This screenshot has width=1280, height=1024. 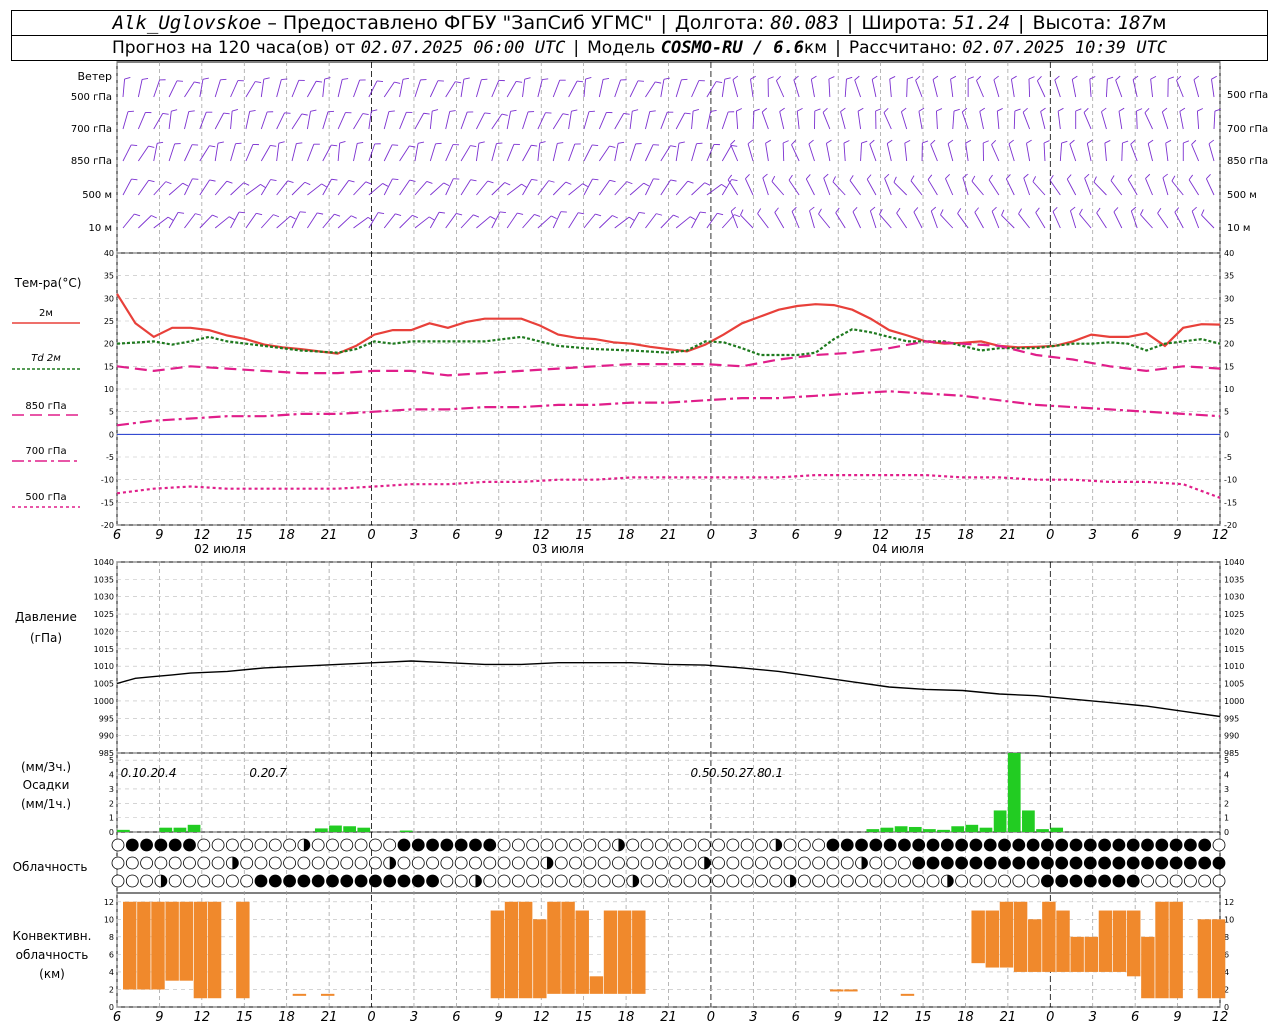 What do you see at coordinates (392, 863) in the screenshot?
I see `cloud-cover-half-icon` at bounding box center [392, 863].